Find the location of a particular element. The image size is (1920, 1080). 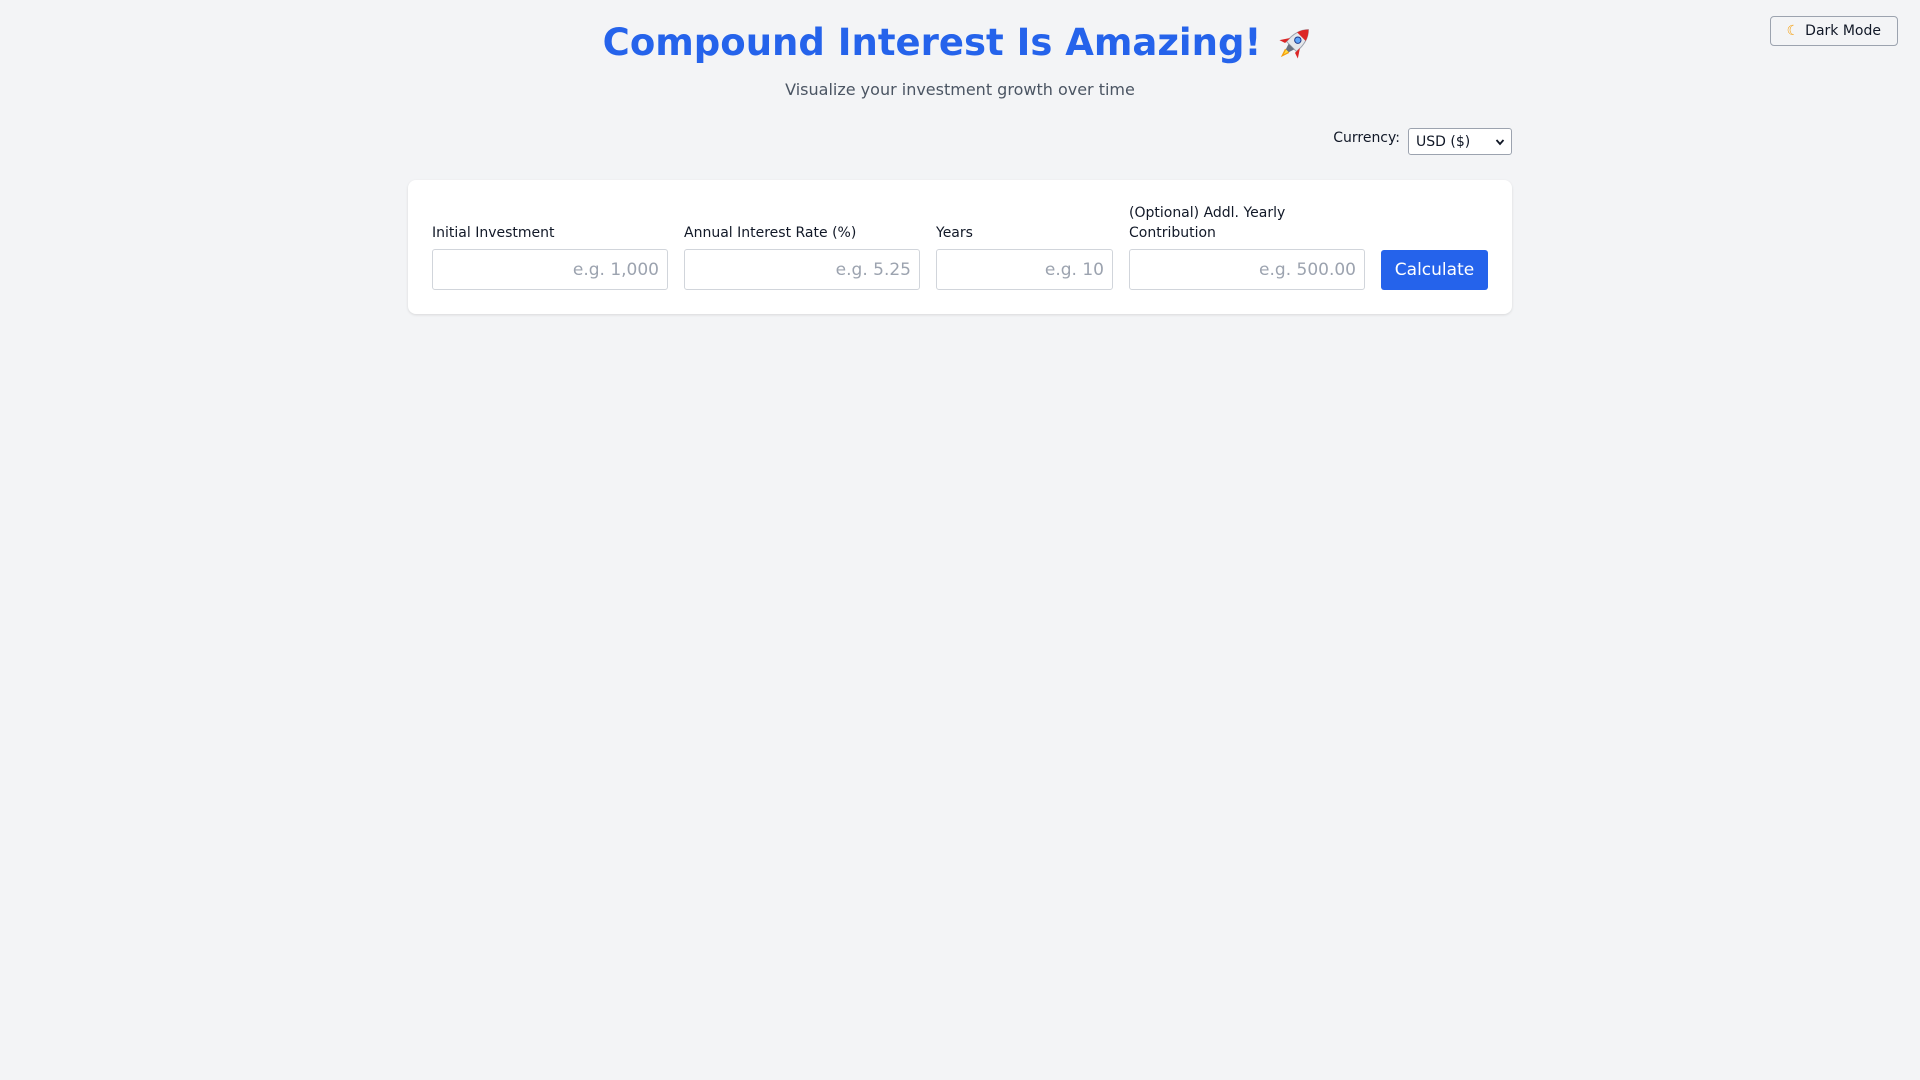

rocket-icon is located at coordinates (1294, 44).